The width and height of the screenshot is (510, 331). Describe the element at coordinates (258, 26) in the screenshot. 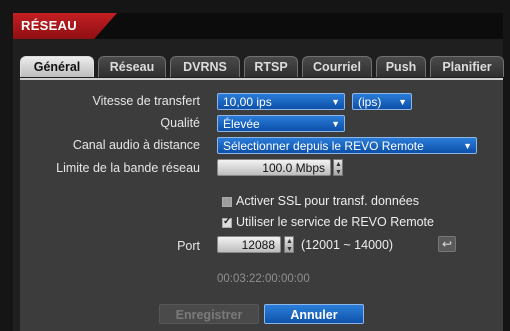

I see `title-bar: RÉSEAU` at that location.